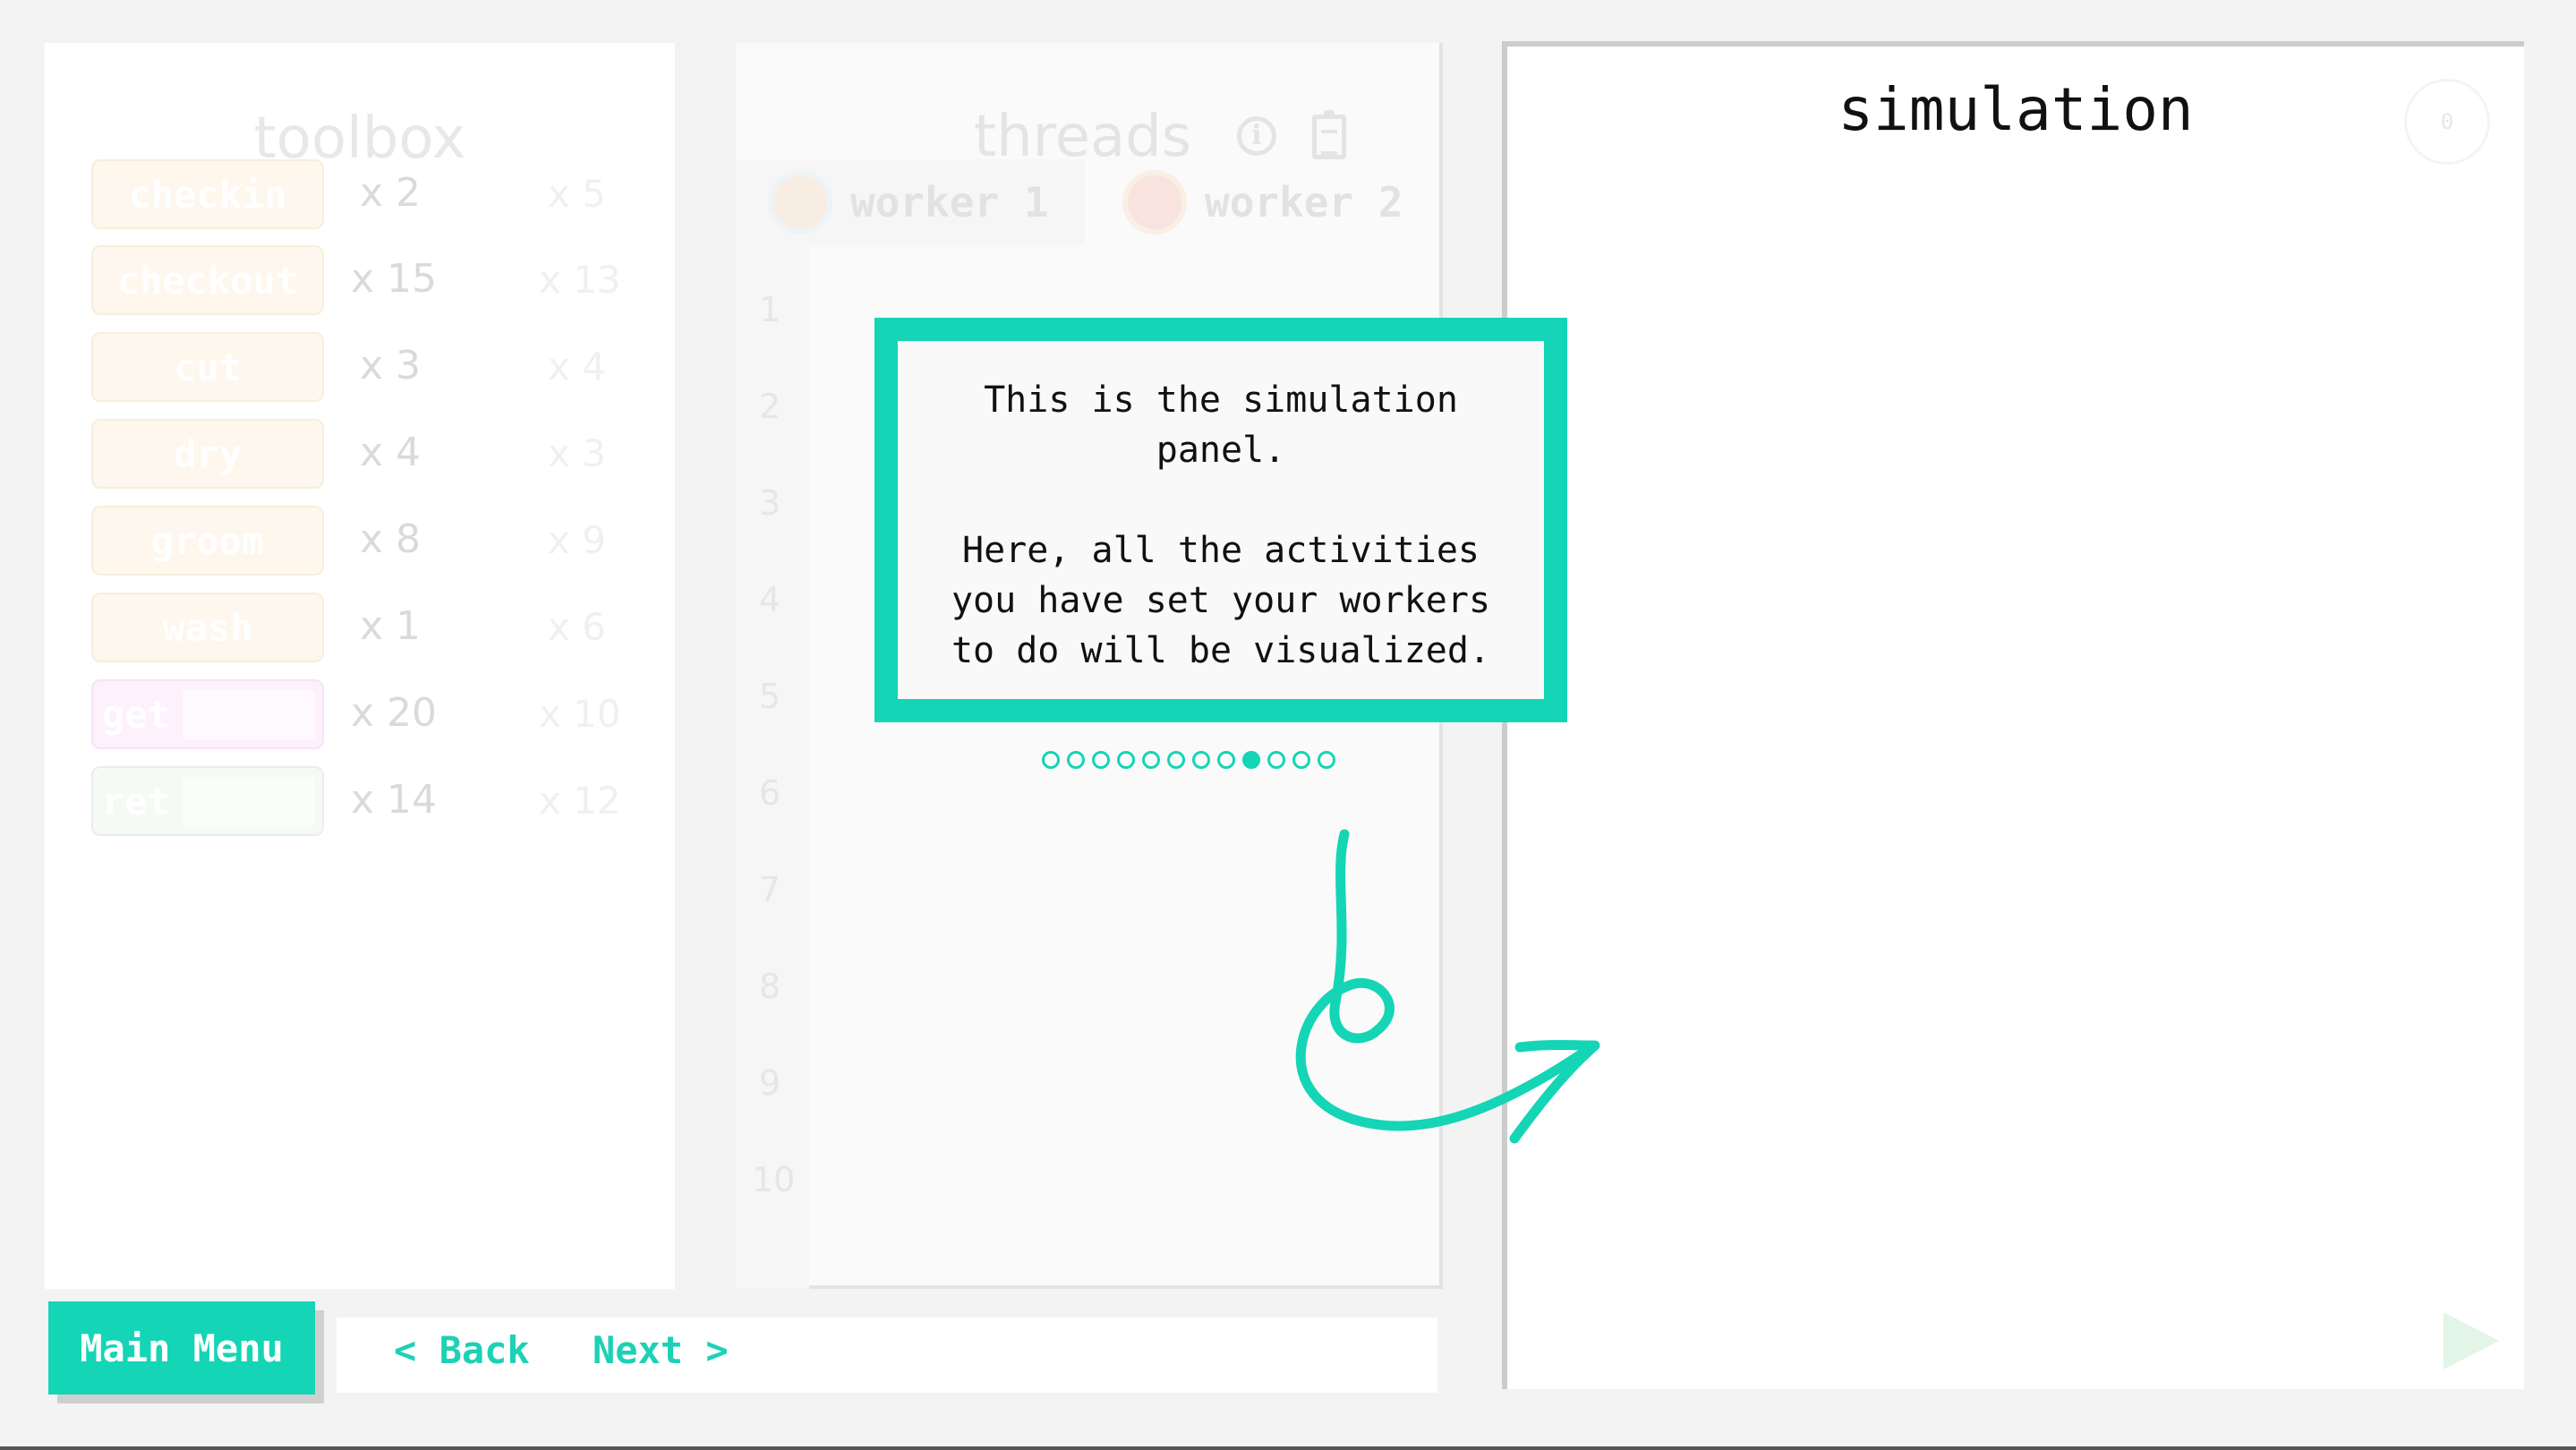  I want to click on line-number: 8, so click(770, 986).